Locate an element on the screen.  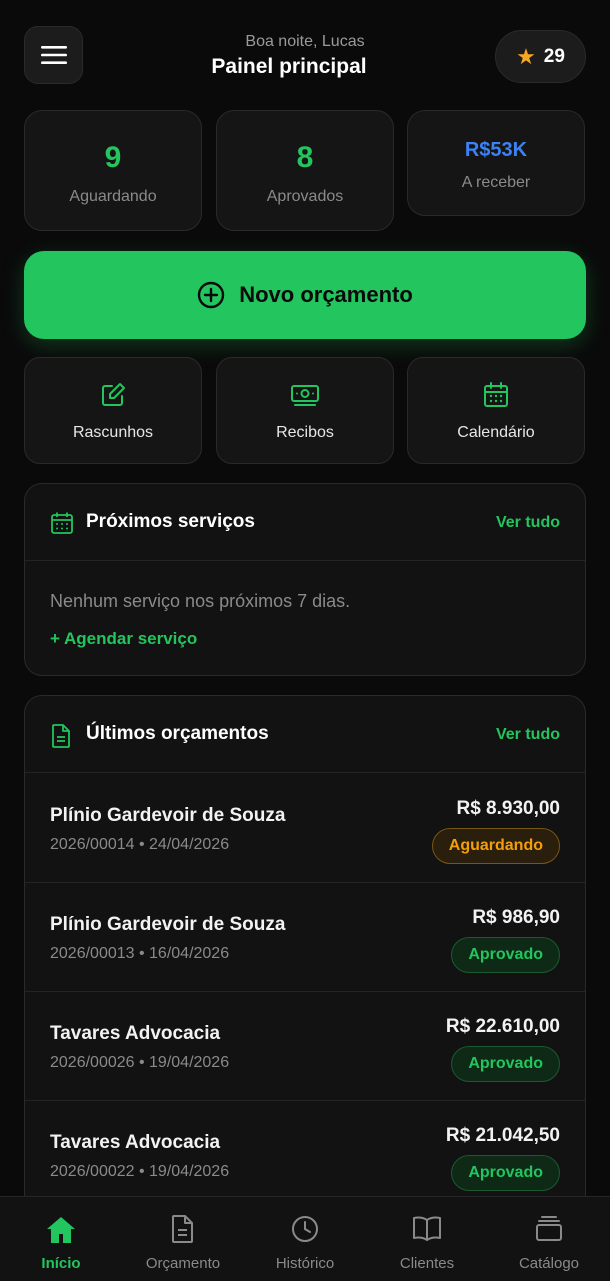
stat-value: 8 is located at coordinates (305, 157).